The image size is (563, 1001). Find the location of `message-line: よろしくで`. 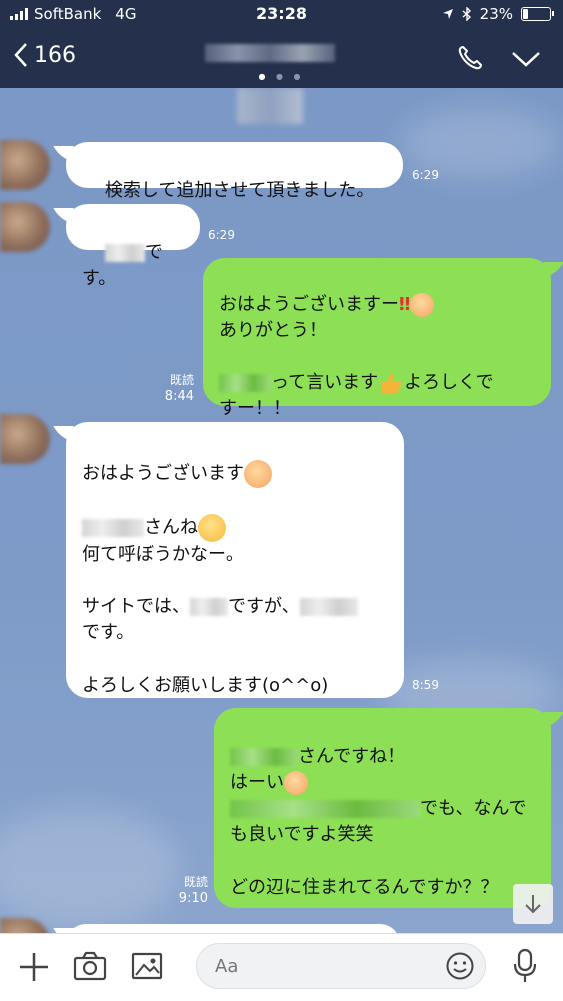

message-line: よろしくで is located at coordinates (449, 383).